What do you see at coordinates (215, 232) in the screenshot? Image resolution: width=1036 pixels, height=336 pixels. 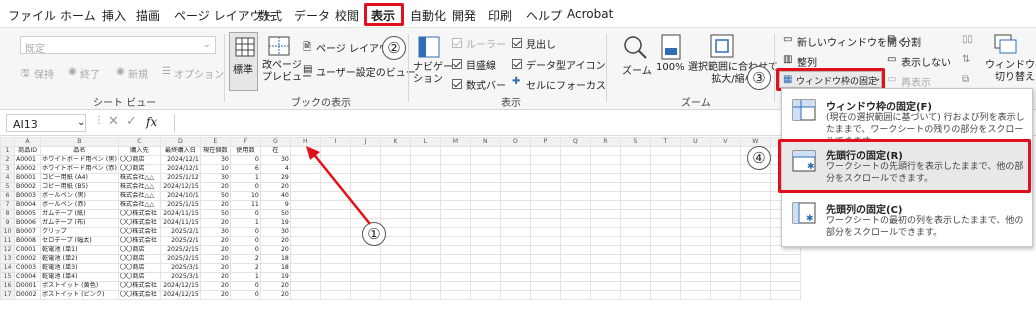 I see `cell: 30` at bounding box center [215, 232].